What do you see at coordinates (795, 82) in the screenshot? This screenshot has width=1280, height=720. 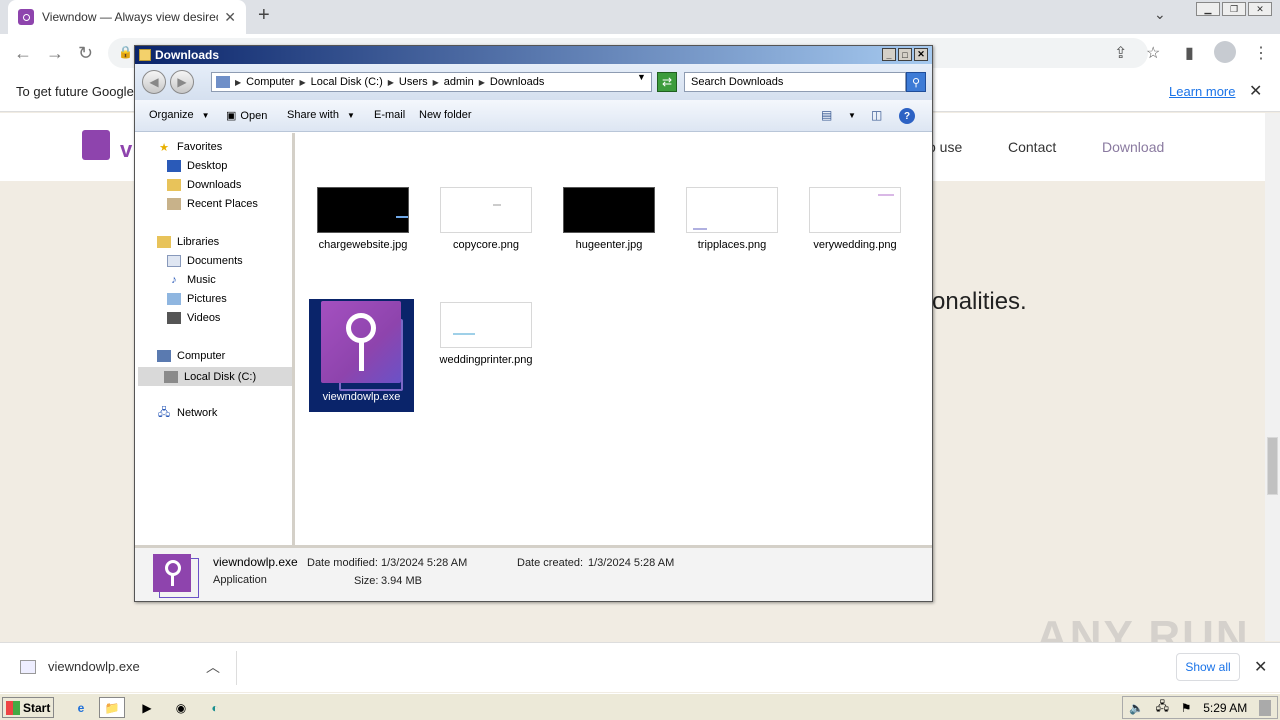 I see `explorer-search-input: Search Downloads` at bounding box center [795, 82].